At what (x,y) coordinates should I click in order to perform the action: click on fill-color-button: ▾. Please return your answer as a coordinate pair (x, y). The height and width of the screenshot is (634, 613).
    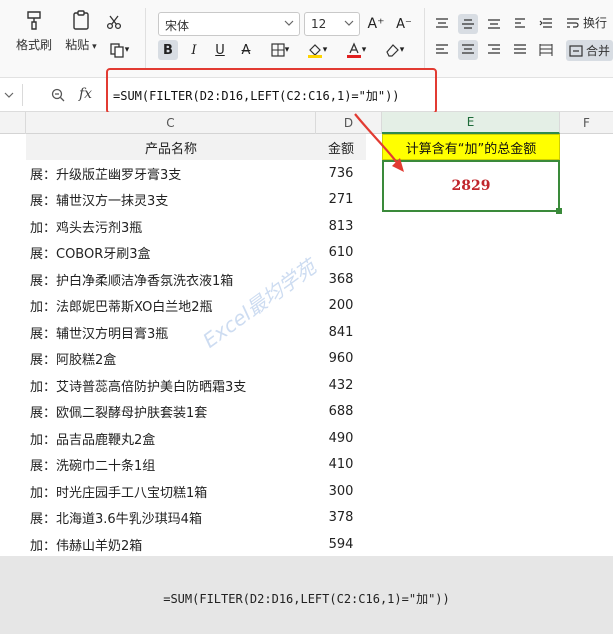
    Looking at the image, I should click on (317, 50).